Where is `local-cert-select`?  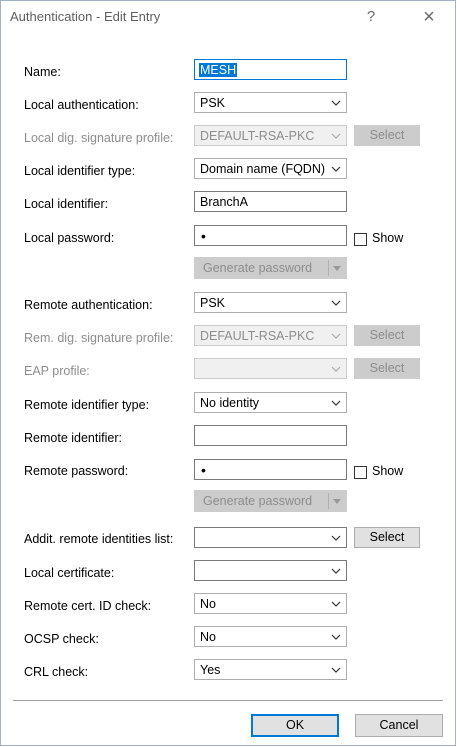 local-cert-select is located at coordinates (270, 570).